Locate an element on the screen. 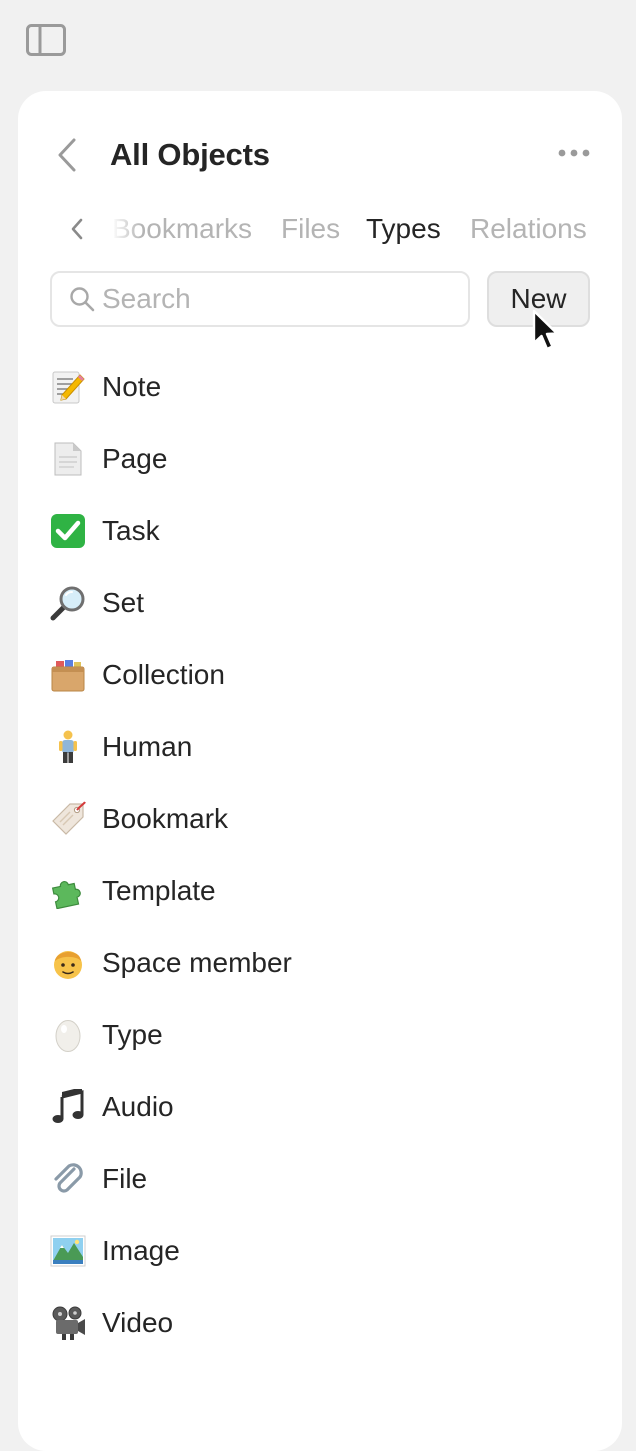 The height and width of the screenshot is (1451, 636). search-box is located at coordinates (260, 299).